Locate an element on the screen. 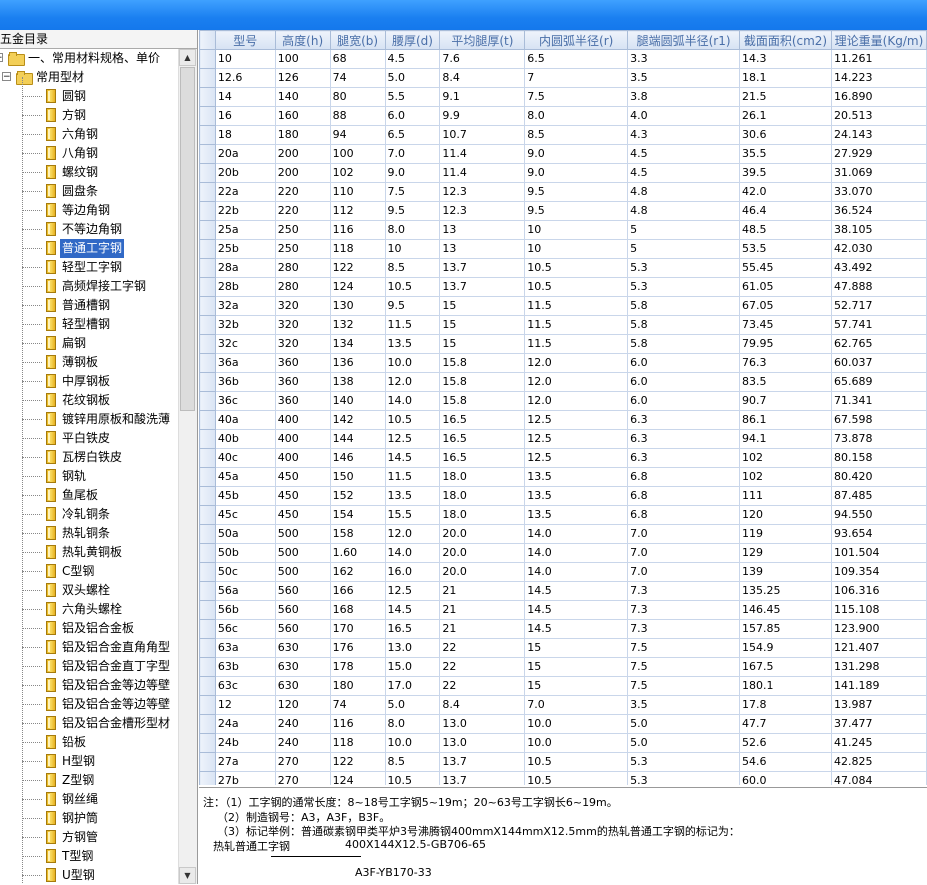 The image size is (927, 885). table-cell: 7.5 is located at coordinates (412, 192).